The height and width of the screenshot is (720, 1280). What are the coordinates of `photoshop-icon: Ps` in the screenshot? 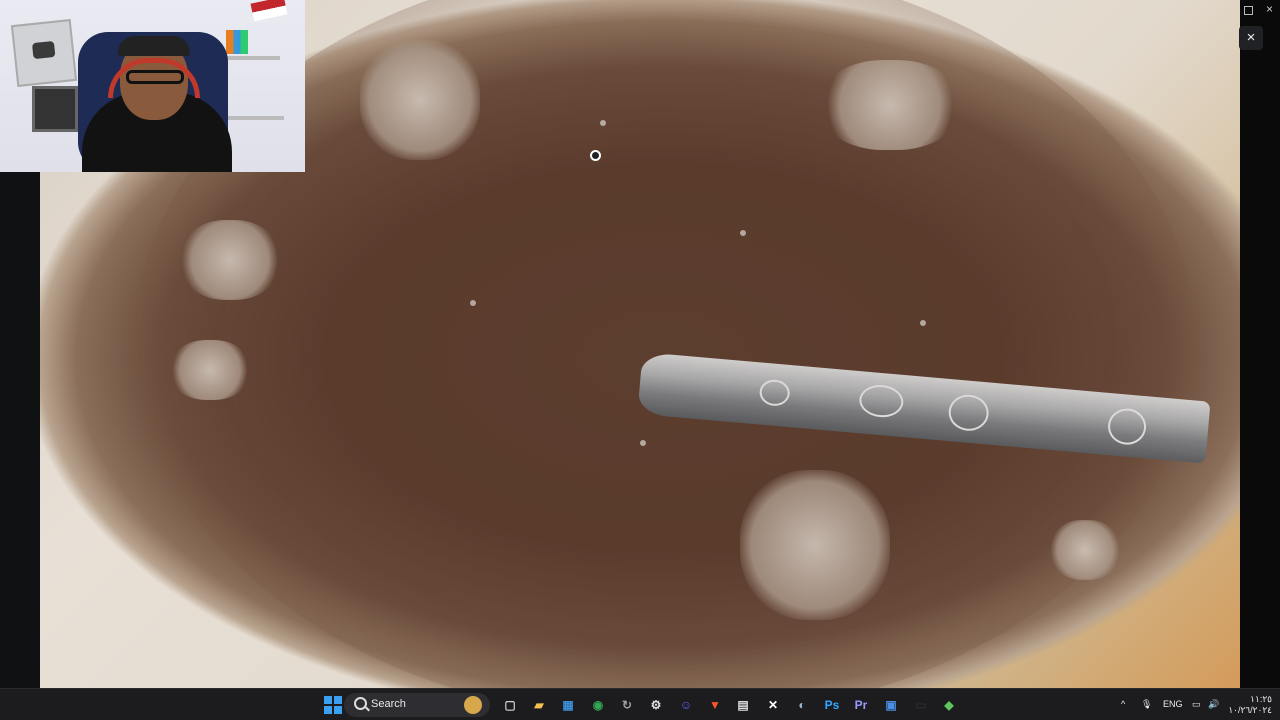 It's located at (832, 705).